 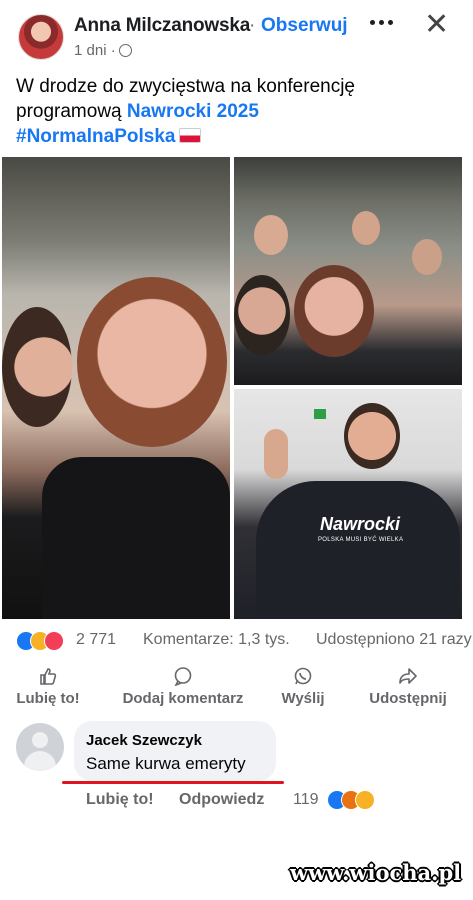 What do you see at coordinates (185, 86) in the screenshot?
I see `post-text-line1: W drodze do zwycięstwa na konferencję` at bounding box center [185, 86].